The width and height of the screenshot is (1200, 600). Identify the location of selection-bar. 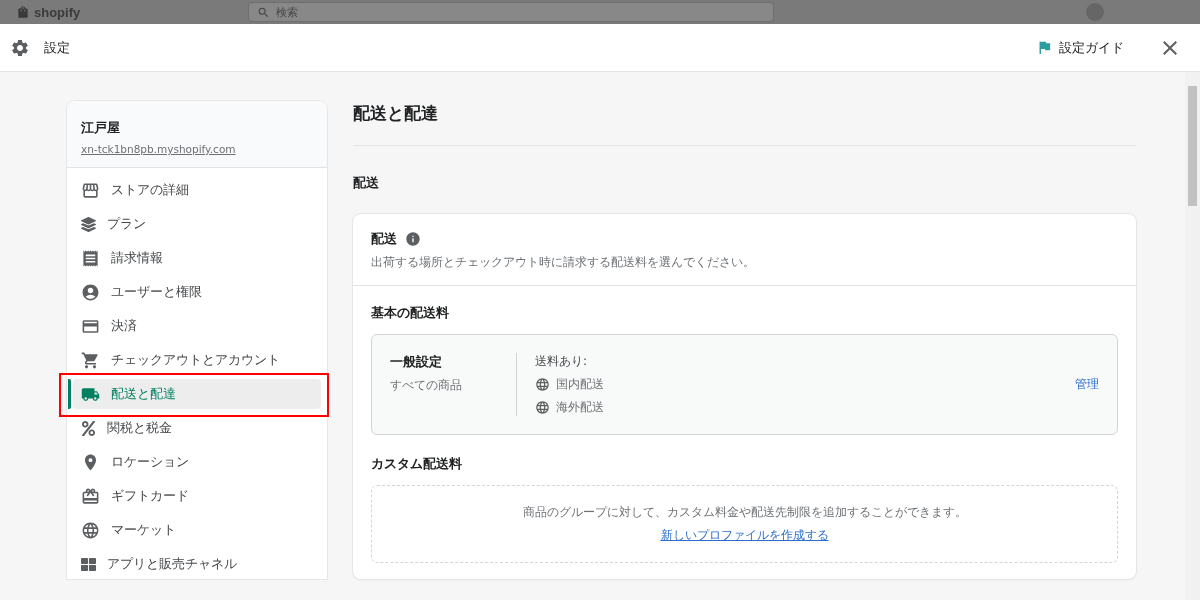
(69, 394).